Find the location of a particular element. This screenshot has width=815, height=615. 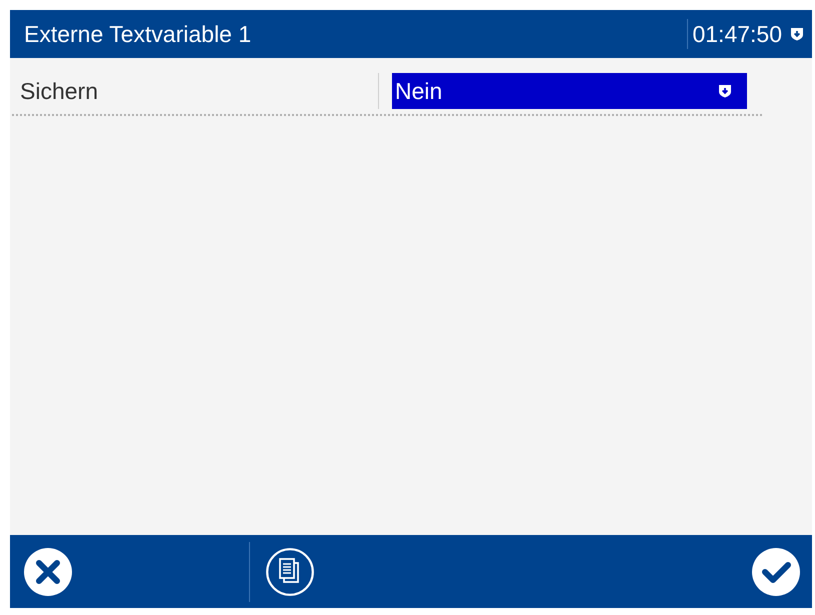

checkmark-icon is located at coordinates (776, 572).